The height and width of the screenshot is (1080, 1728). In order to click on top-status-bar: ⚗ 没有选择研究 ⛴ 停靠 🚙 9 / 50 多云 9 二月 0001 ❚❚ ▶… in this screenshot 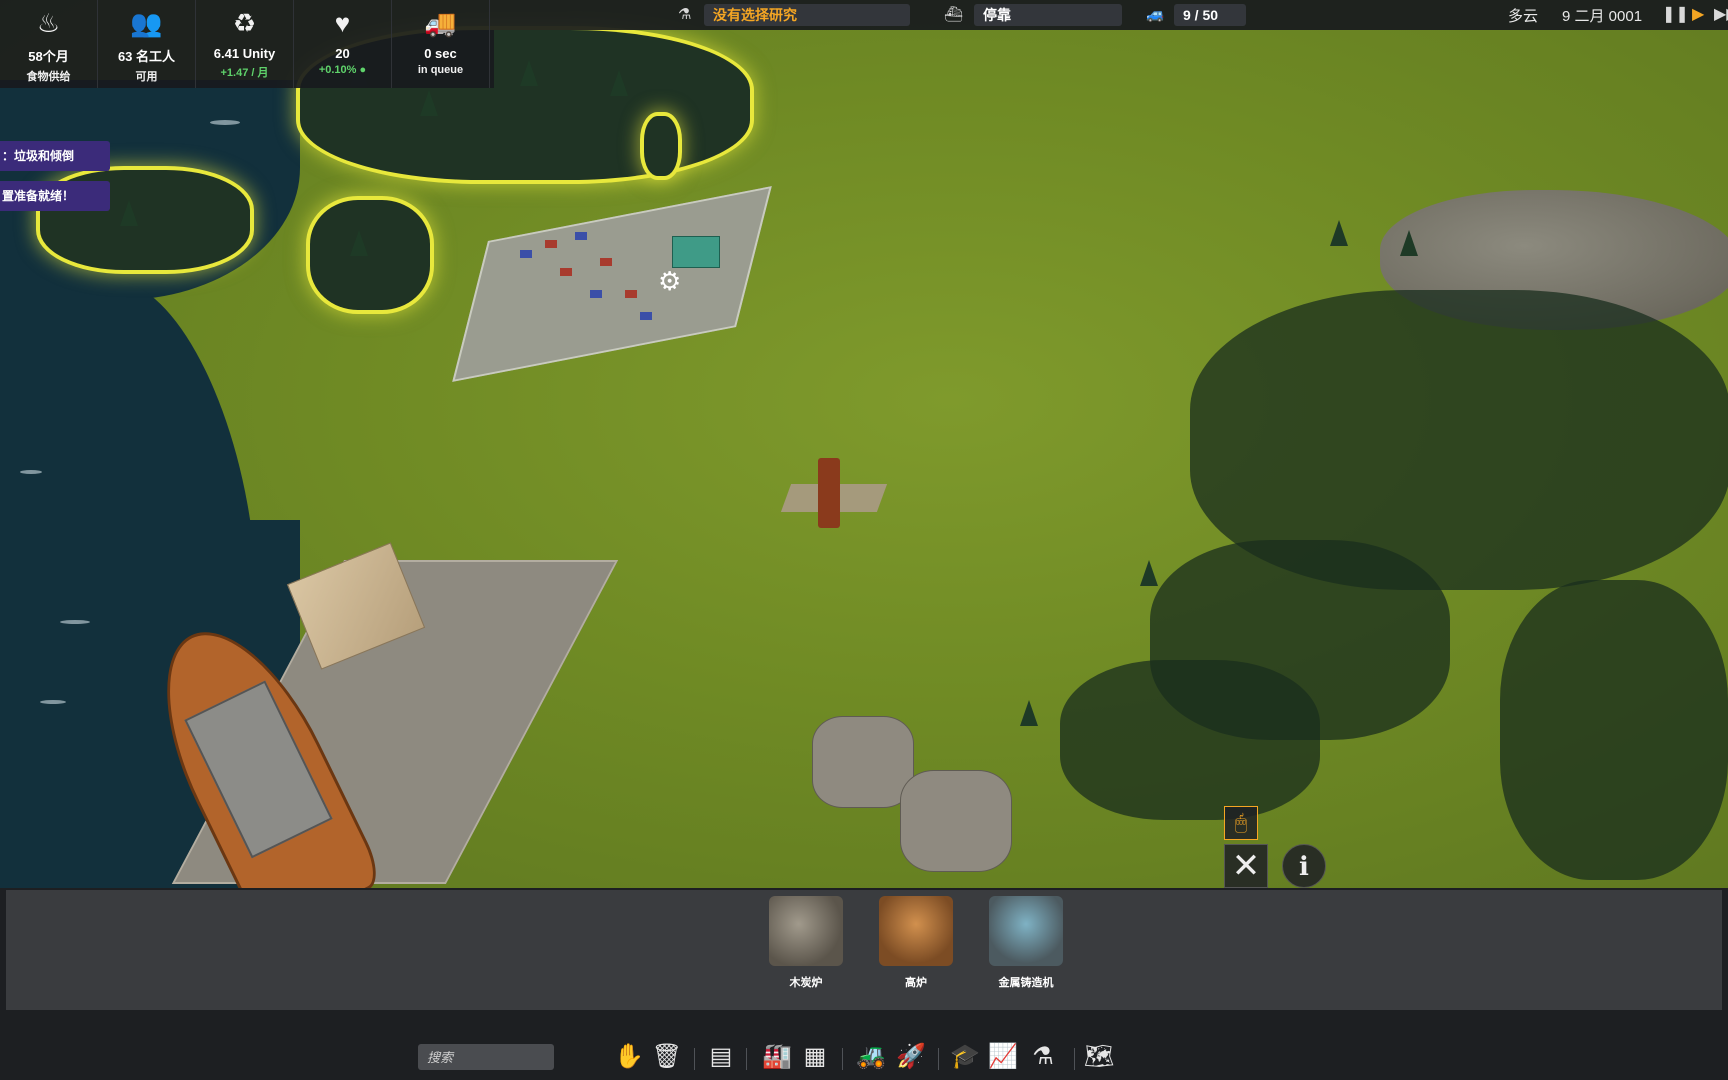, I will do `click(1111, 15)`.